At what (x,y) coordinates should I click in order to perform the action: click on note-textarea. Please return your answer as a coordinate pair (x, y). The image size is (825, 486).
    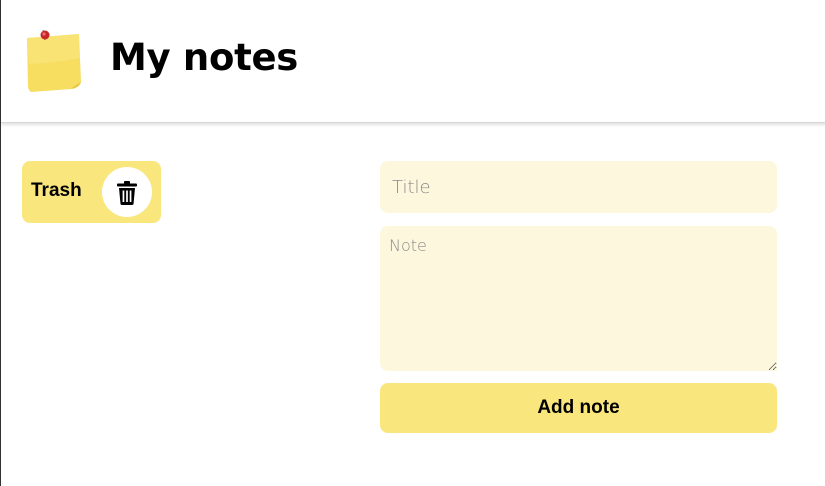
    Looking at the image, I should click on (578, 298).